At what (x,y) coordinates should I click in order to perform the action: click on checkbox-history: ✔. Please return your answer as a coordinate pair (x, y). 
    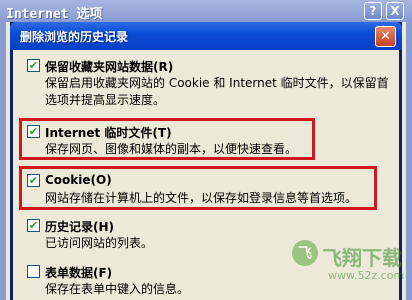
    Looking at the image, I should click on (33, 225).